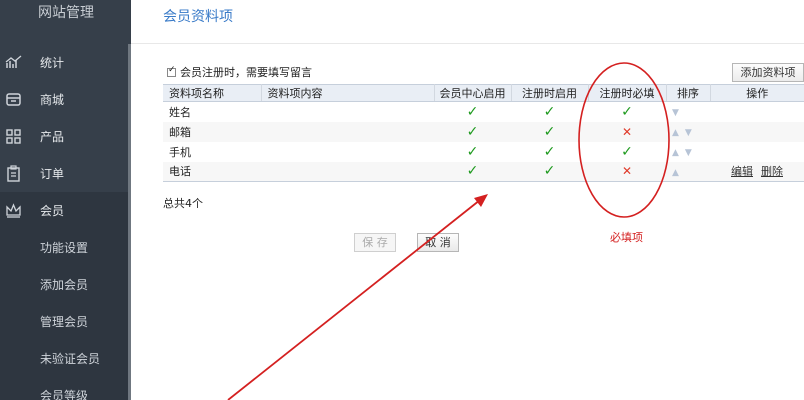  What do you see at coordinates (627, 93) in the screenshot?
I see `column-header: 注册时必填` at bounding box center [627, 93].